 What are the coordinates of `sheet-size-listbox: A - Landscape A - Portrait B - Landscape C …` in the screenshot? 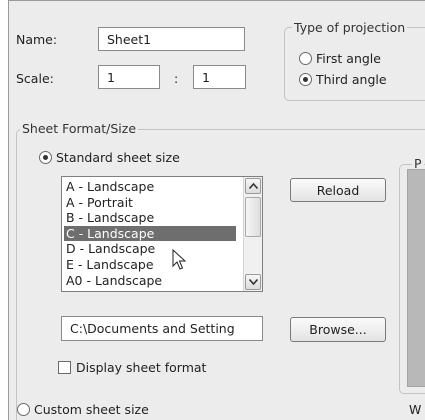 It's located at (162, 234).